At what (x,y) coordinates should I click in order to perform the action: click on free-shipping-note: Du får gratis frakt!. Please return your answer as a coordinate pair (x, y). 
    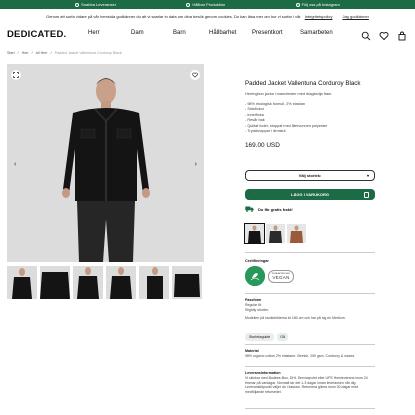
    Looking at the image, I should click on (269, 209).